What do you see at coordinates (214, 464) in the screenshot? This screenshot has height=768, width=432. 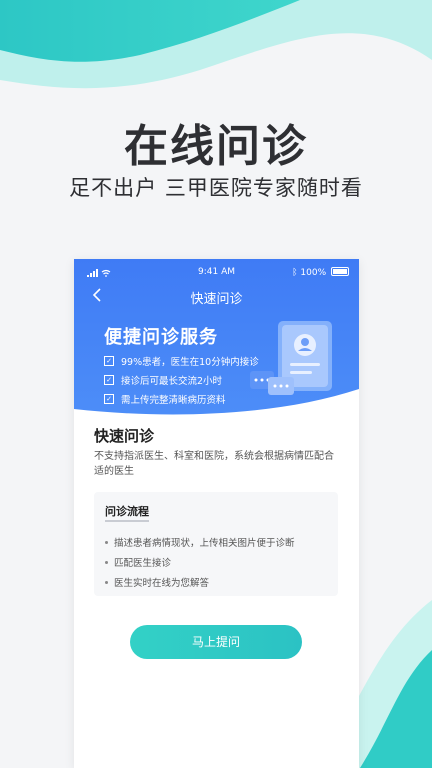 I see `card-description: 不支持指派医生、科室和医院，系统会根据病情匹配合适的医生` at bounding box center [214, 464].